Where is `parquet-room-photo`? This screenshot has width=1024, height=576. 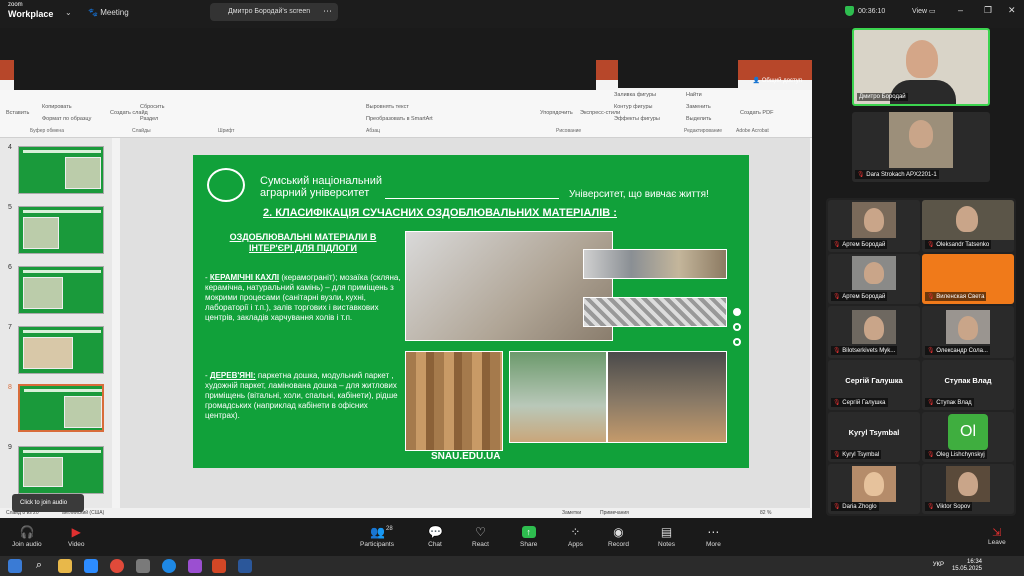
parquet-room-photo is located at coordinates (667, 397).